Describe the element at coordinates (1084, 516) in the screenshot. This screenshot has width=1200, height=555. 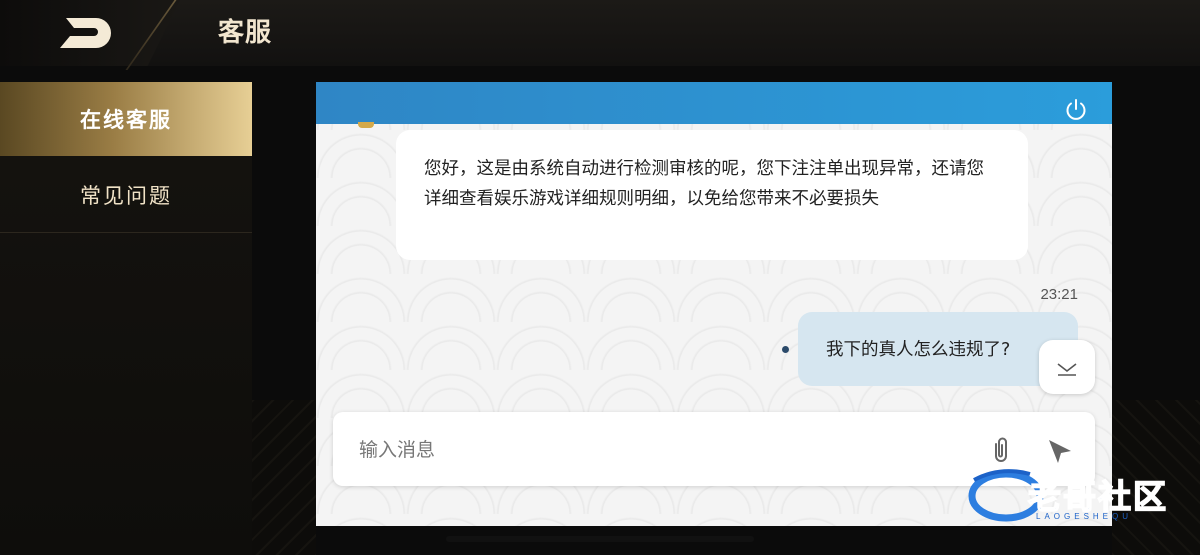
I see `watermark-subtext: LAOGESHEQU` at that location.